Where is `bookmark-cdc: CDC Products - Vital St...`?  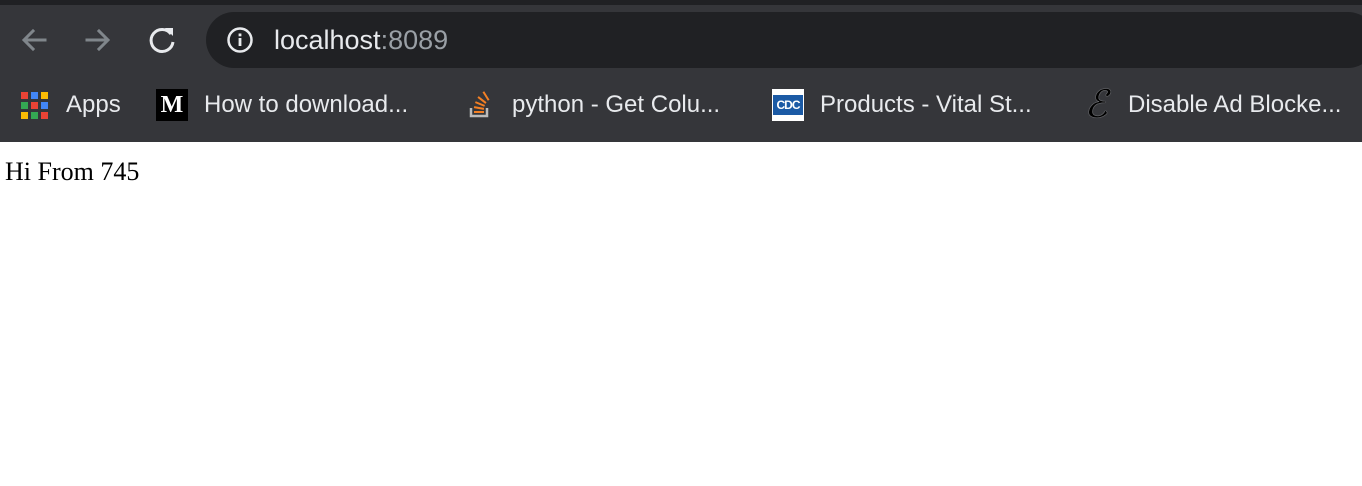
bookmark-cdc: CDC Products - Vital St... is located at coordinates (902, 105).